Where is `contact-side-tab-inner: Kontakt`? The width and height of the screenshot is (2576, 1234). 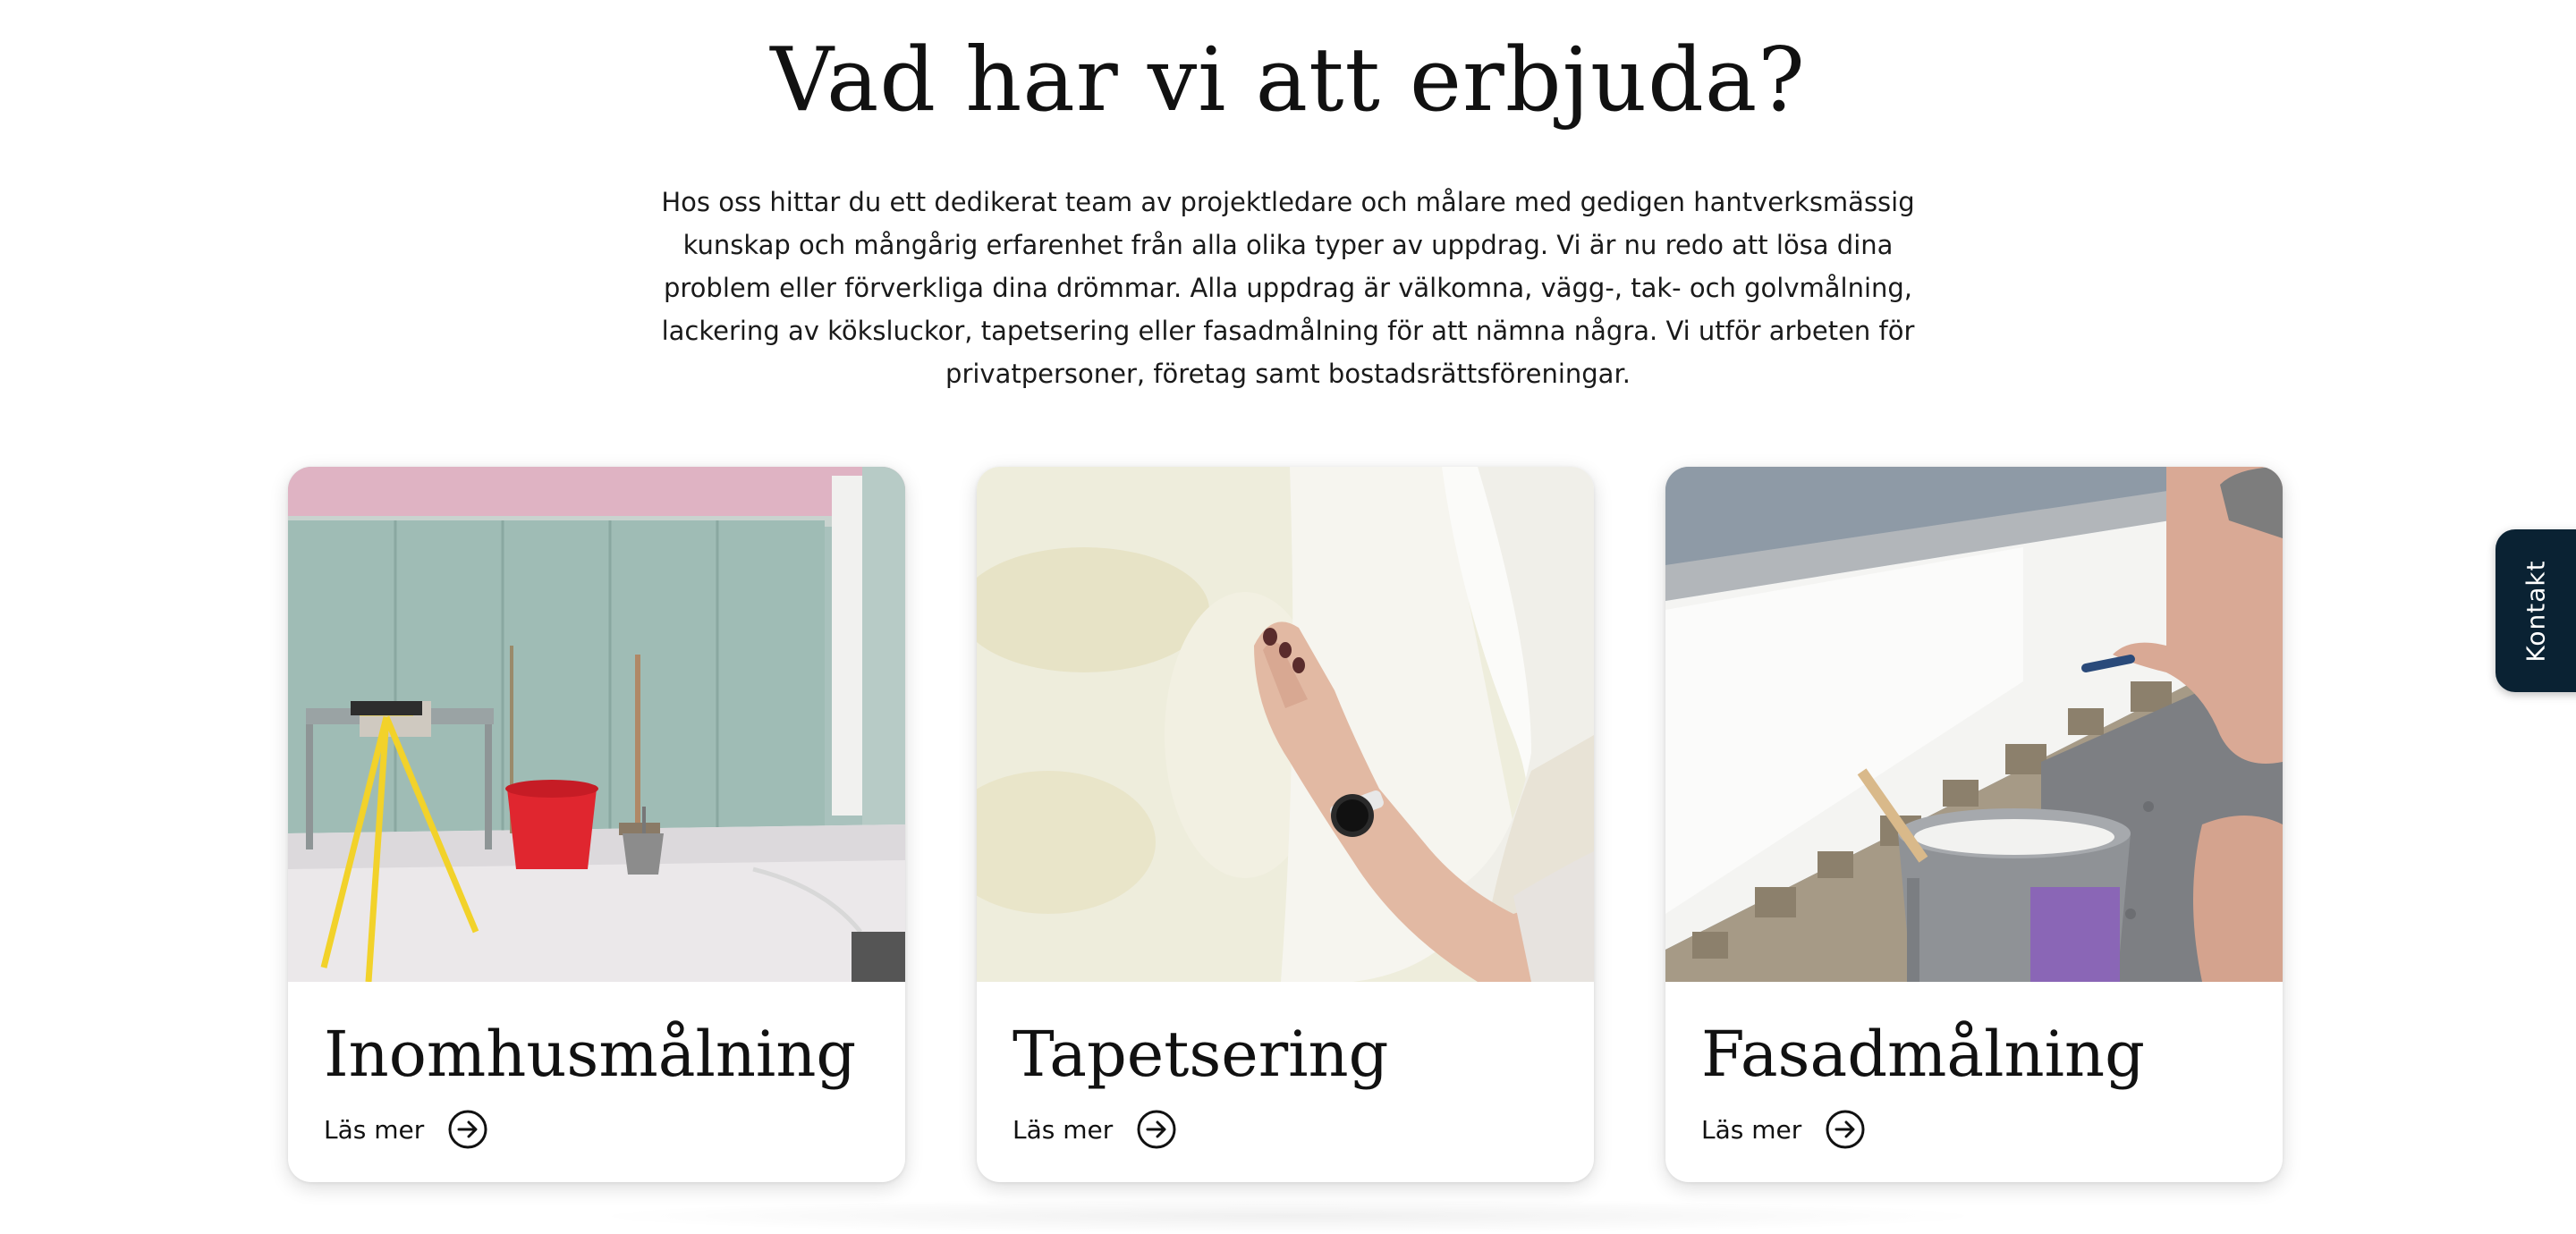
contact-side-tab-inner: Kontakt is located at coordinates (2536, 610).